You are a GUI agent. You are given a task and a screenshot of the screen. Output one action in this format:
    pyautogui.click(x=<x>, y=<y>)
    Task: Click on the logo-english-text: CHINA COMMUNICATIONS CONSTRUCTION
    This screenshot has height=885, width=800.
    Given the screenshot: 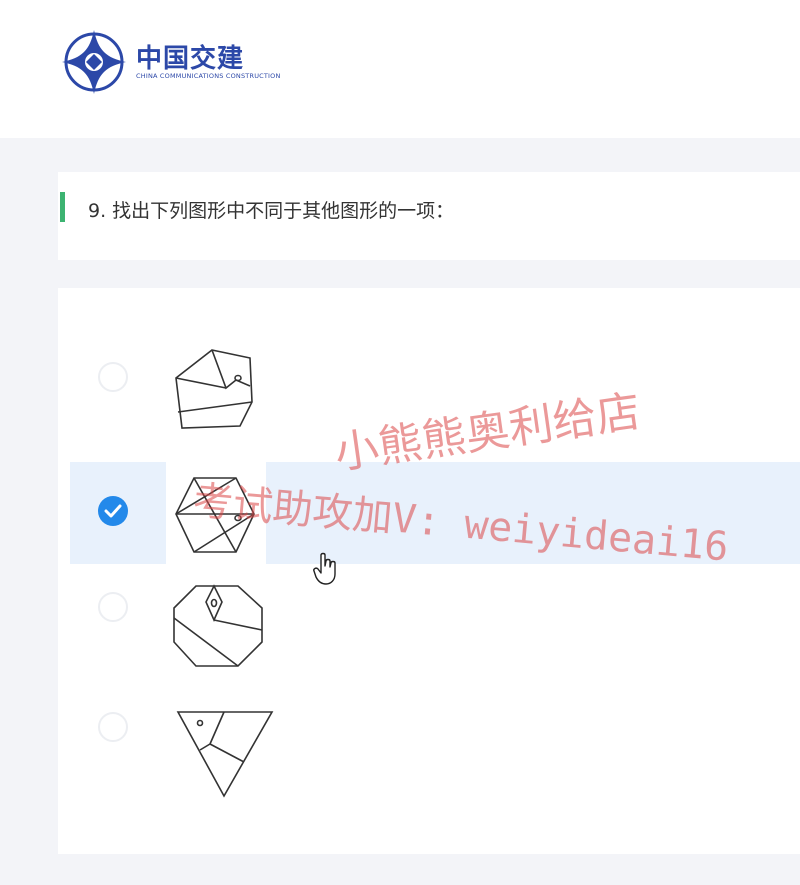 What is the action you would take?
    pyautogui.click(x=208, y=76)
    